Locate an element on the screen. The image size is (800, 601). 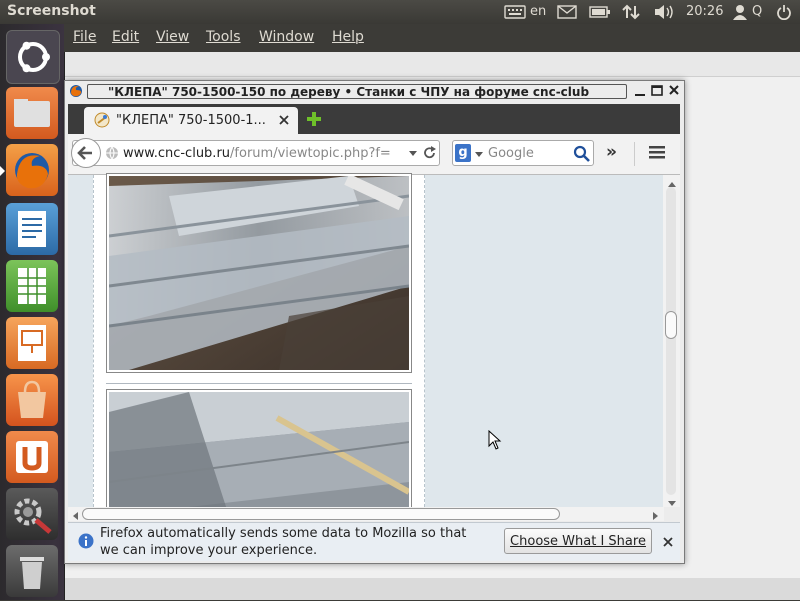
ubuntu-logo-icon is located at coordinates (34, 57).